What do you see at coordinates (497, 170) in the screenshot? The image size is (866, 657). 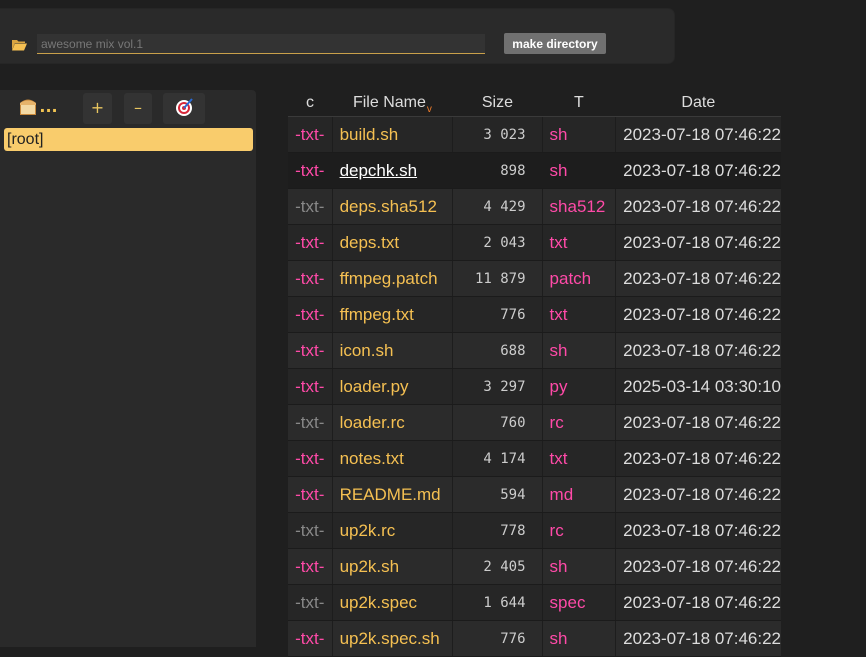 I see `file-size: 898` at bounding box center [497, 170].